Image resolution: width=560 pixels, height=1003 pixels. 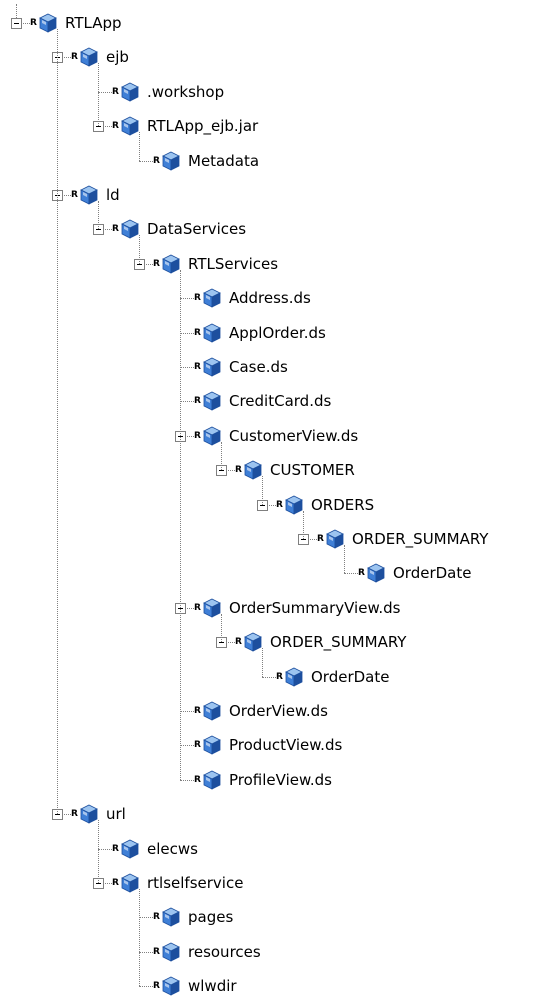 What do you see at coordinates (258, 367) in the screenshot?
I see `tree-node-label: Case.ds` at bounding box center [258, 367].